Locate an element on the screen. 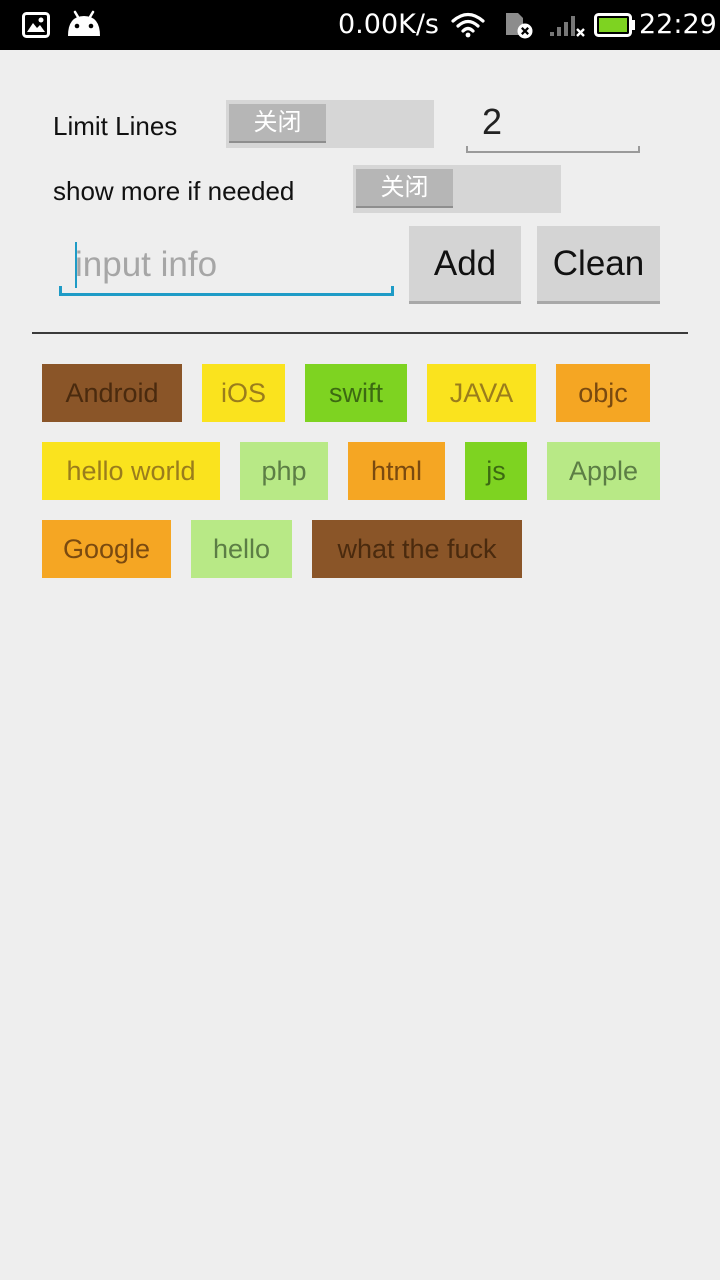 The height and width of the screenshot is (1280, 720). tag-item: JAVA is located at coordinates (481, 393).